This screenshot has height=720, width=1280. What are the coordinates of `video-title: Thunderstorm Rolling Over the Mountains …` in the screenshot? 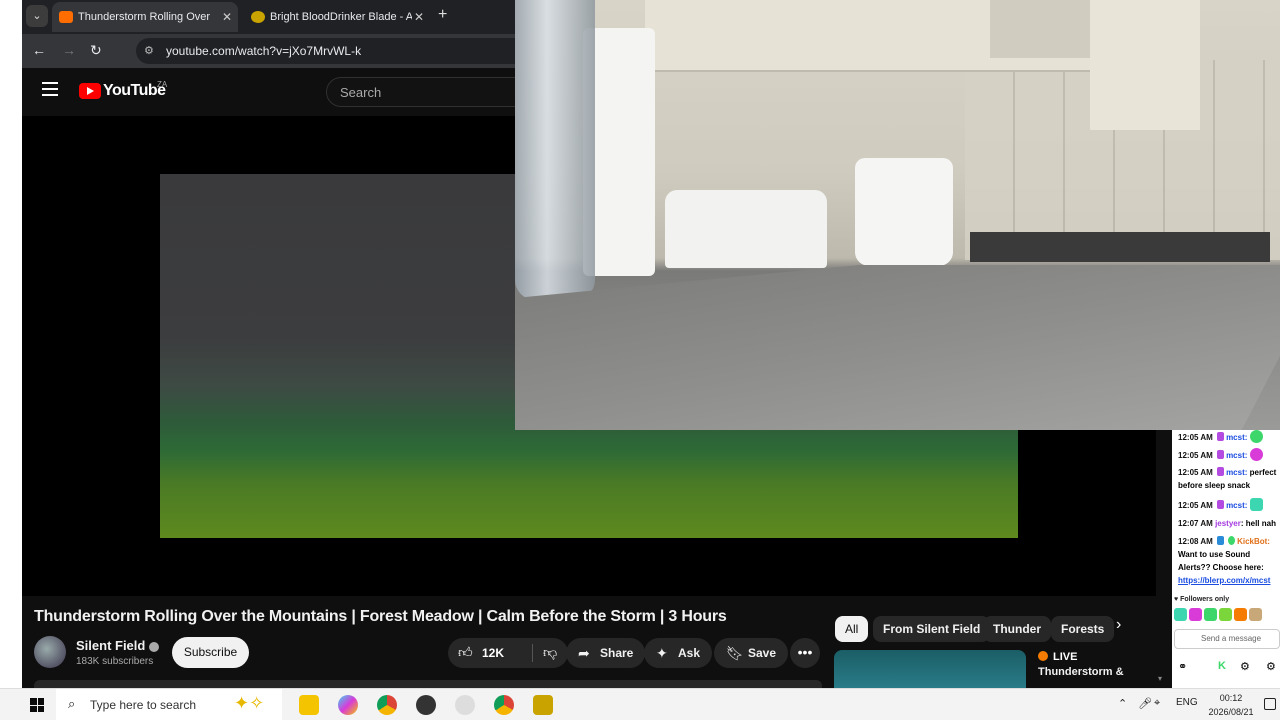 It's located at (380, 616).